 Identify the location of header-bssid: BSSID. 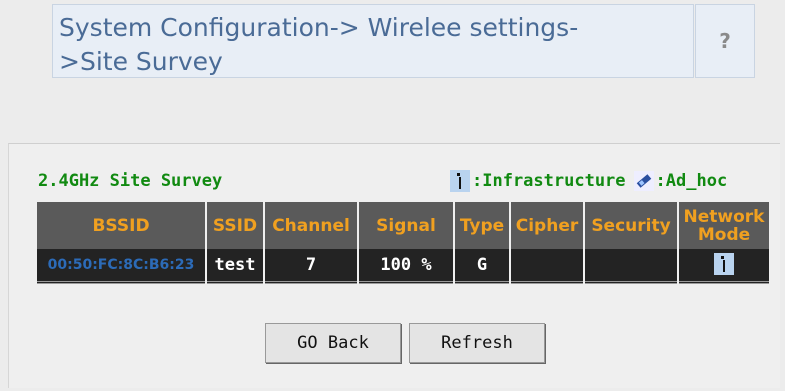
(121, 225).